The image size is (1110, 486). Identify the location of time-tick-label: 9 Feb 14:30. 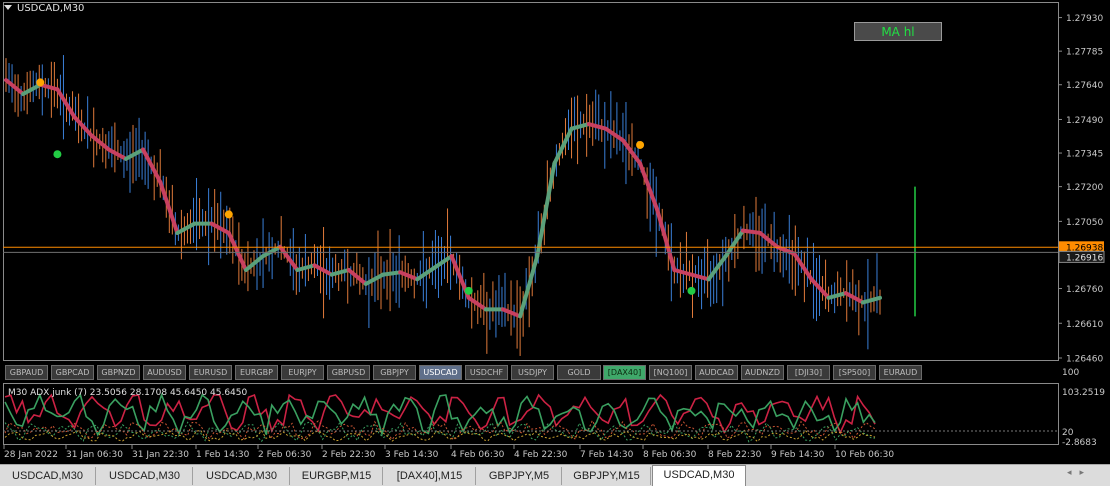
(798, 455).